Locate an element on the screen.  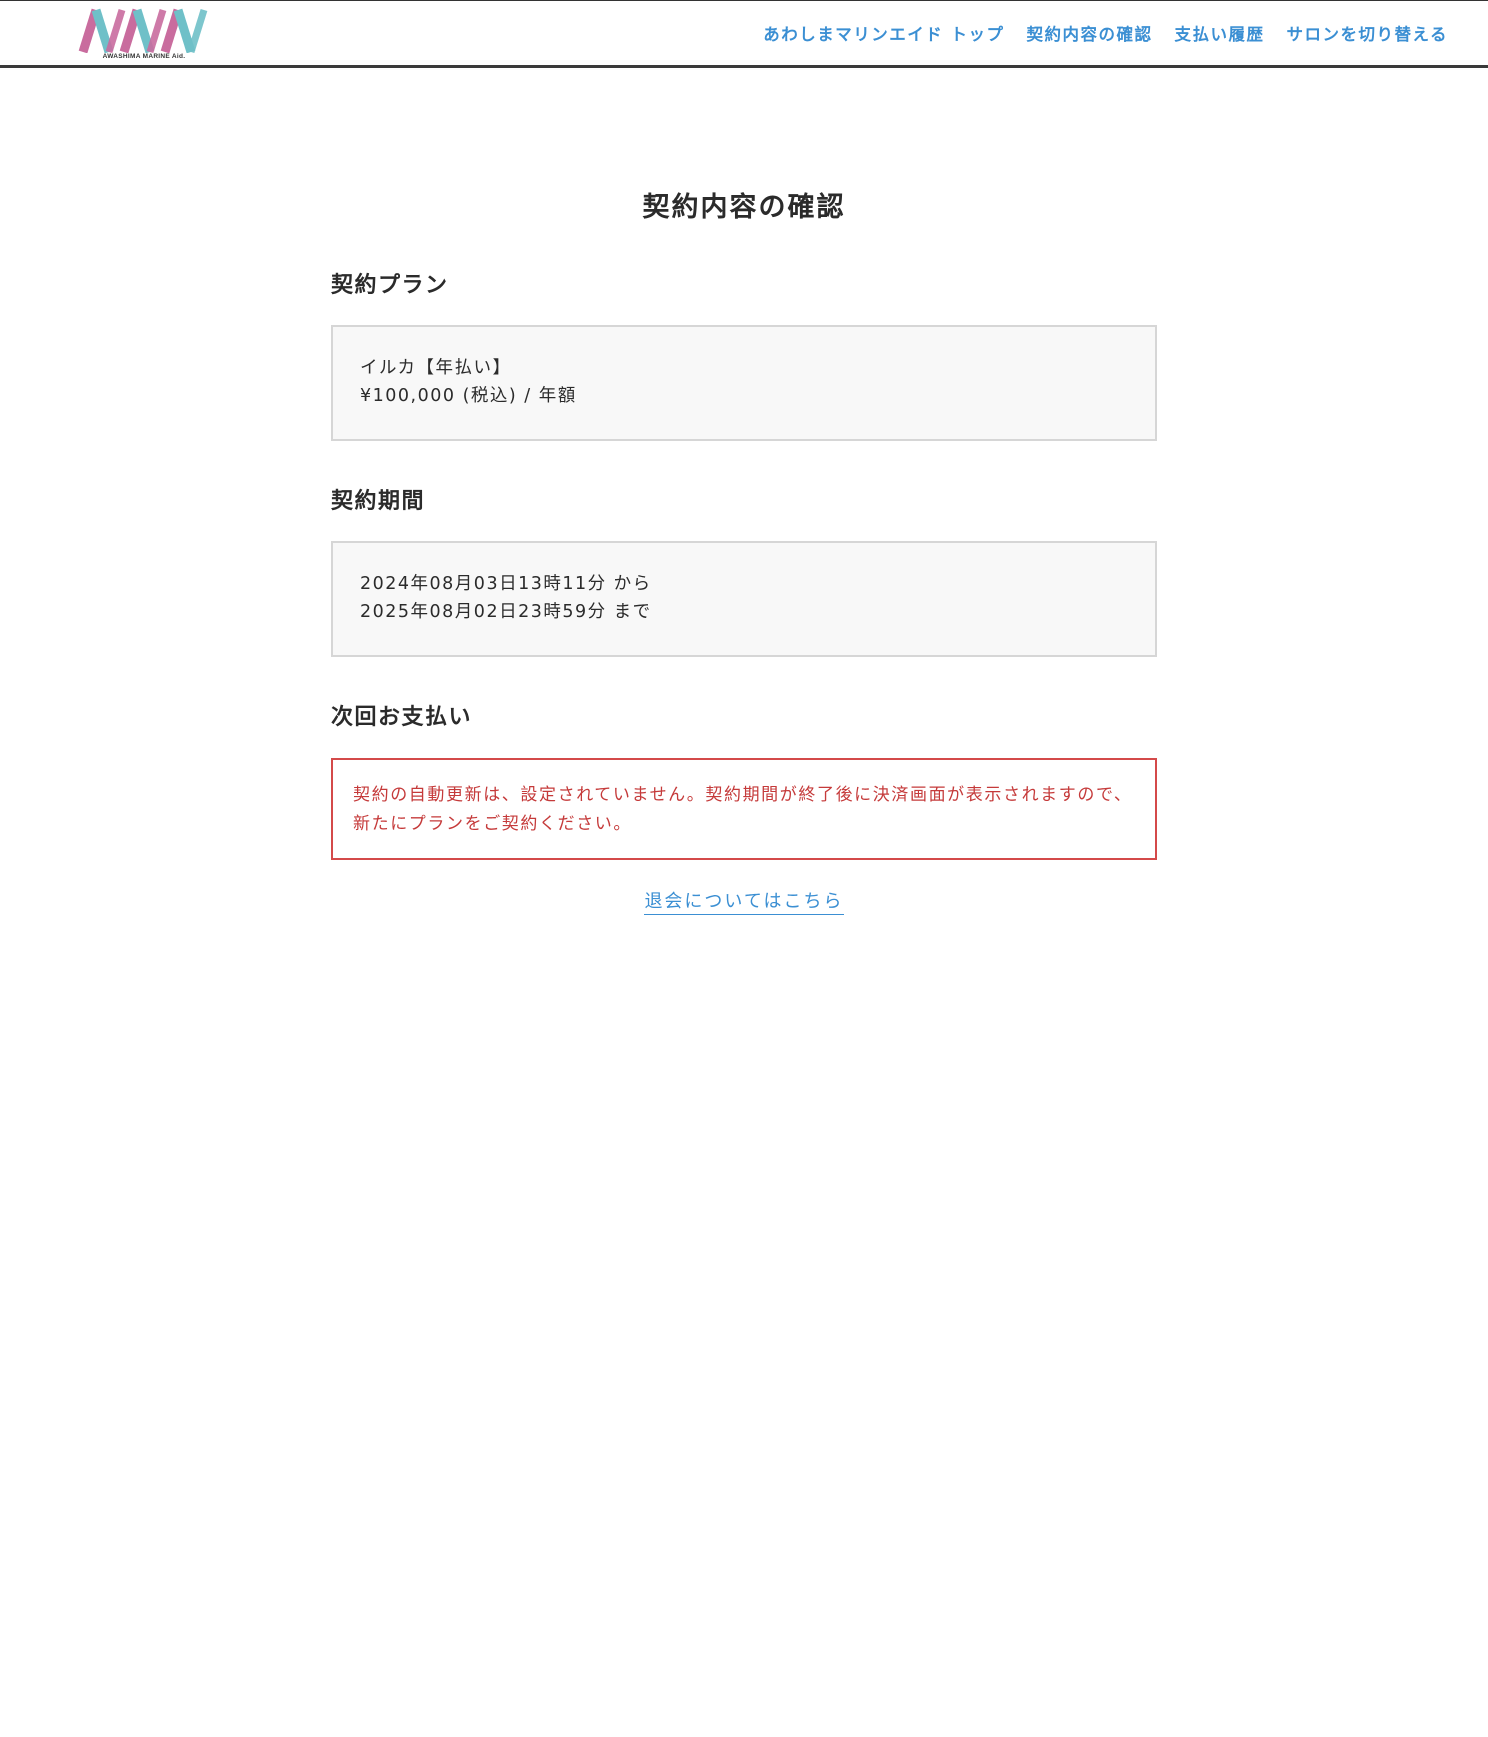
plan-box: イルカ【年払い】 ¥100,000 (税込) / 年額 is located at coordinates (744, 383).